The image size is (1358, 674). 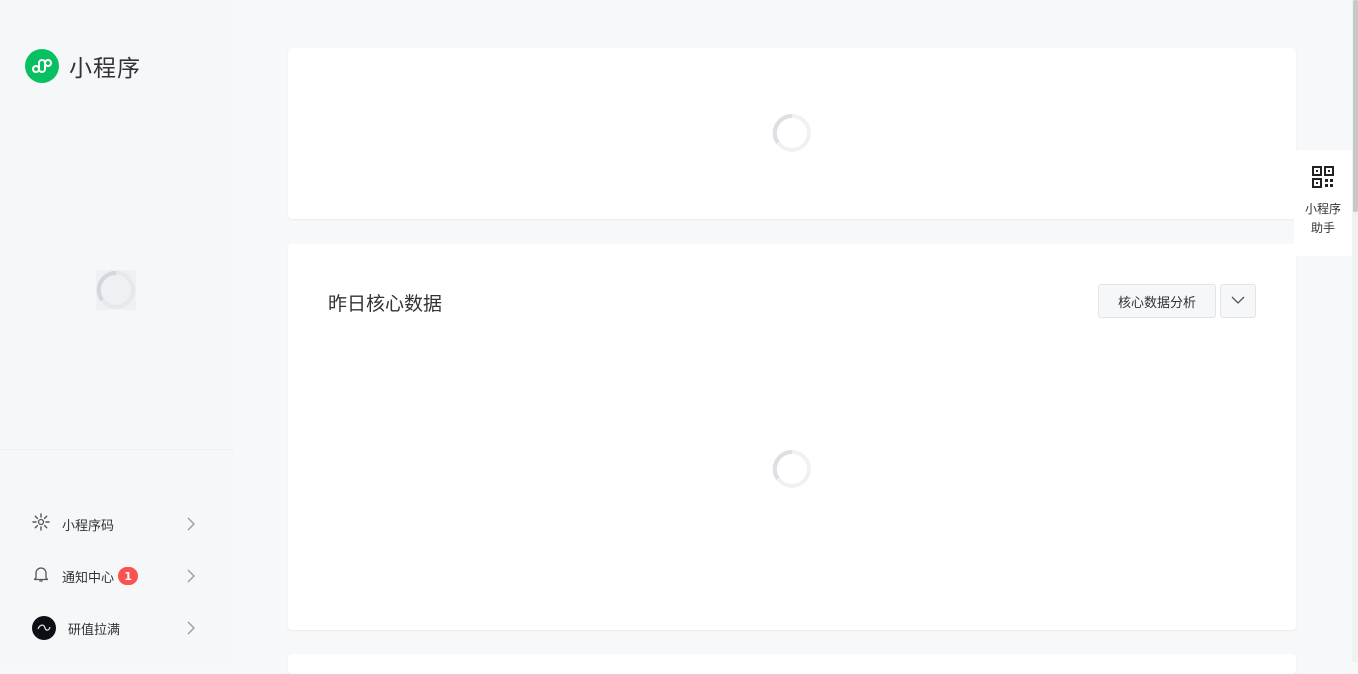 What do you see at coordinates (1322, 209) in the screenshot?
I see `assistant-label-line1: 小程序` at bounding box center [1322, 209].